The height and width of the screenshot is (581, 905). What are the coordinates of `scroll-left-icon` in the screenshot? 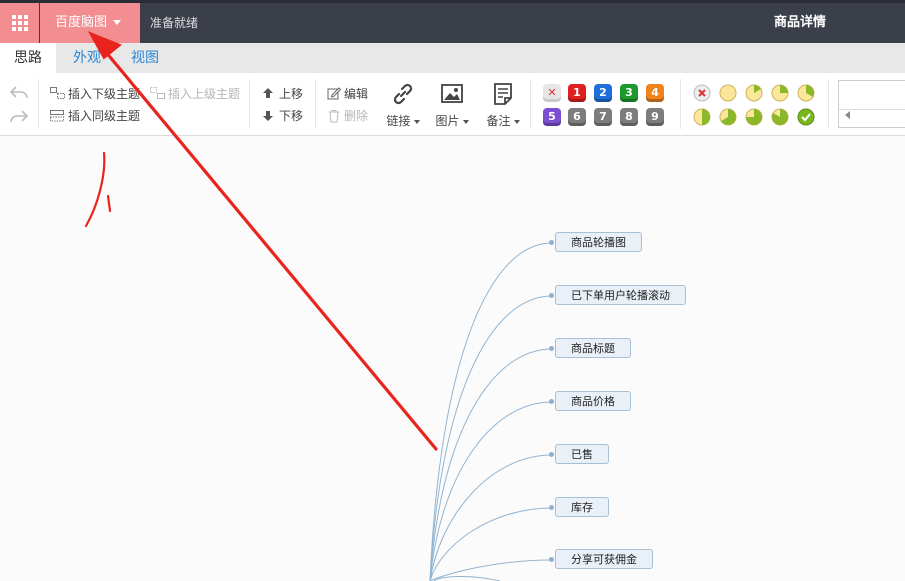 It's located at (848, 115).